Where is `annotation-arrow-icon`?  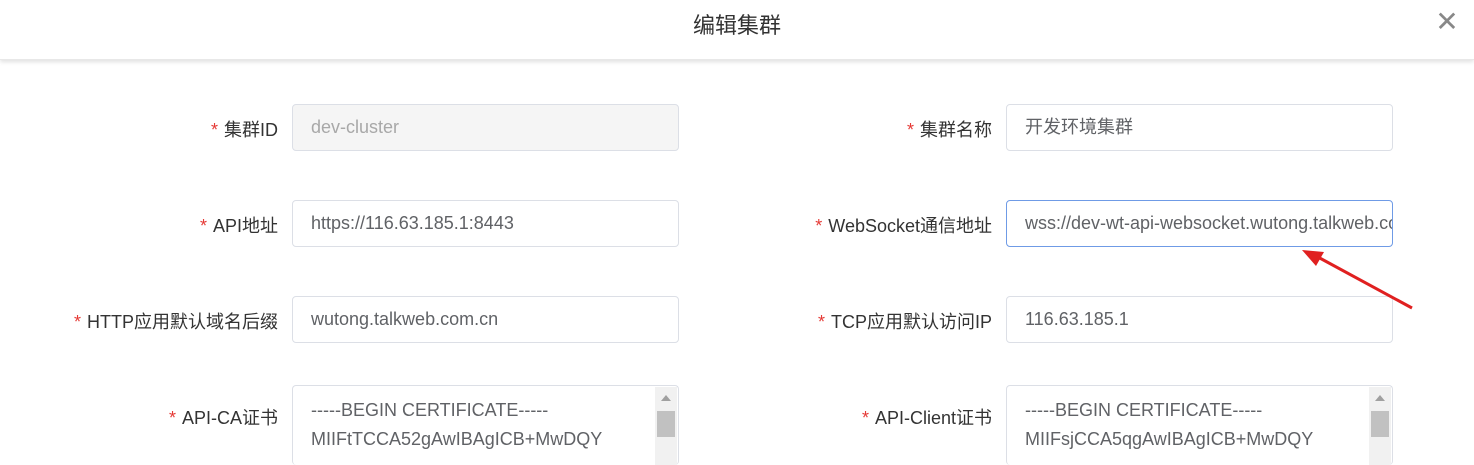 annotation-arrow-icon is located at coordinates (1357, 280).